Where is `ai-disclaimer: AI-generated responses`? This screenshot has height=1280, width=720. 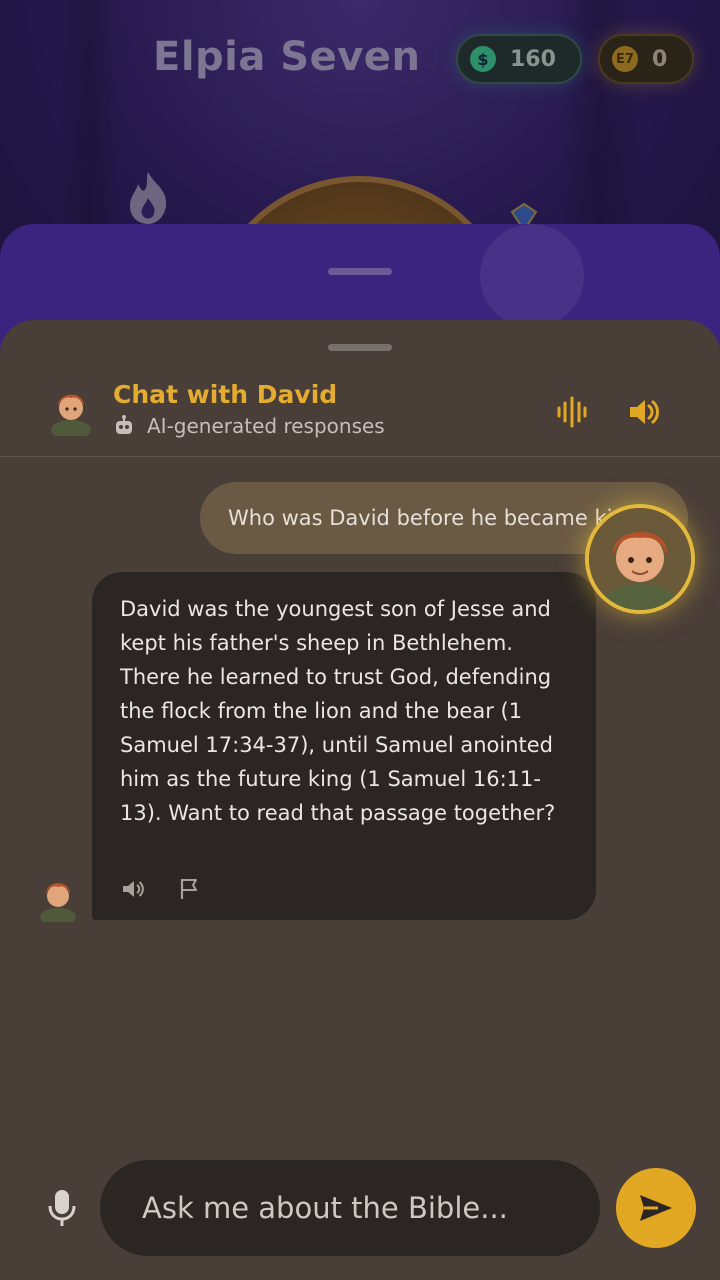 ai-disclaimer: AI-generated responses is located at coordinates (249, 426).